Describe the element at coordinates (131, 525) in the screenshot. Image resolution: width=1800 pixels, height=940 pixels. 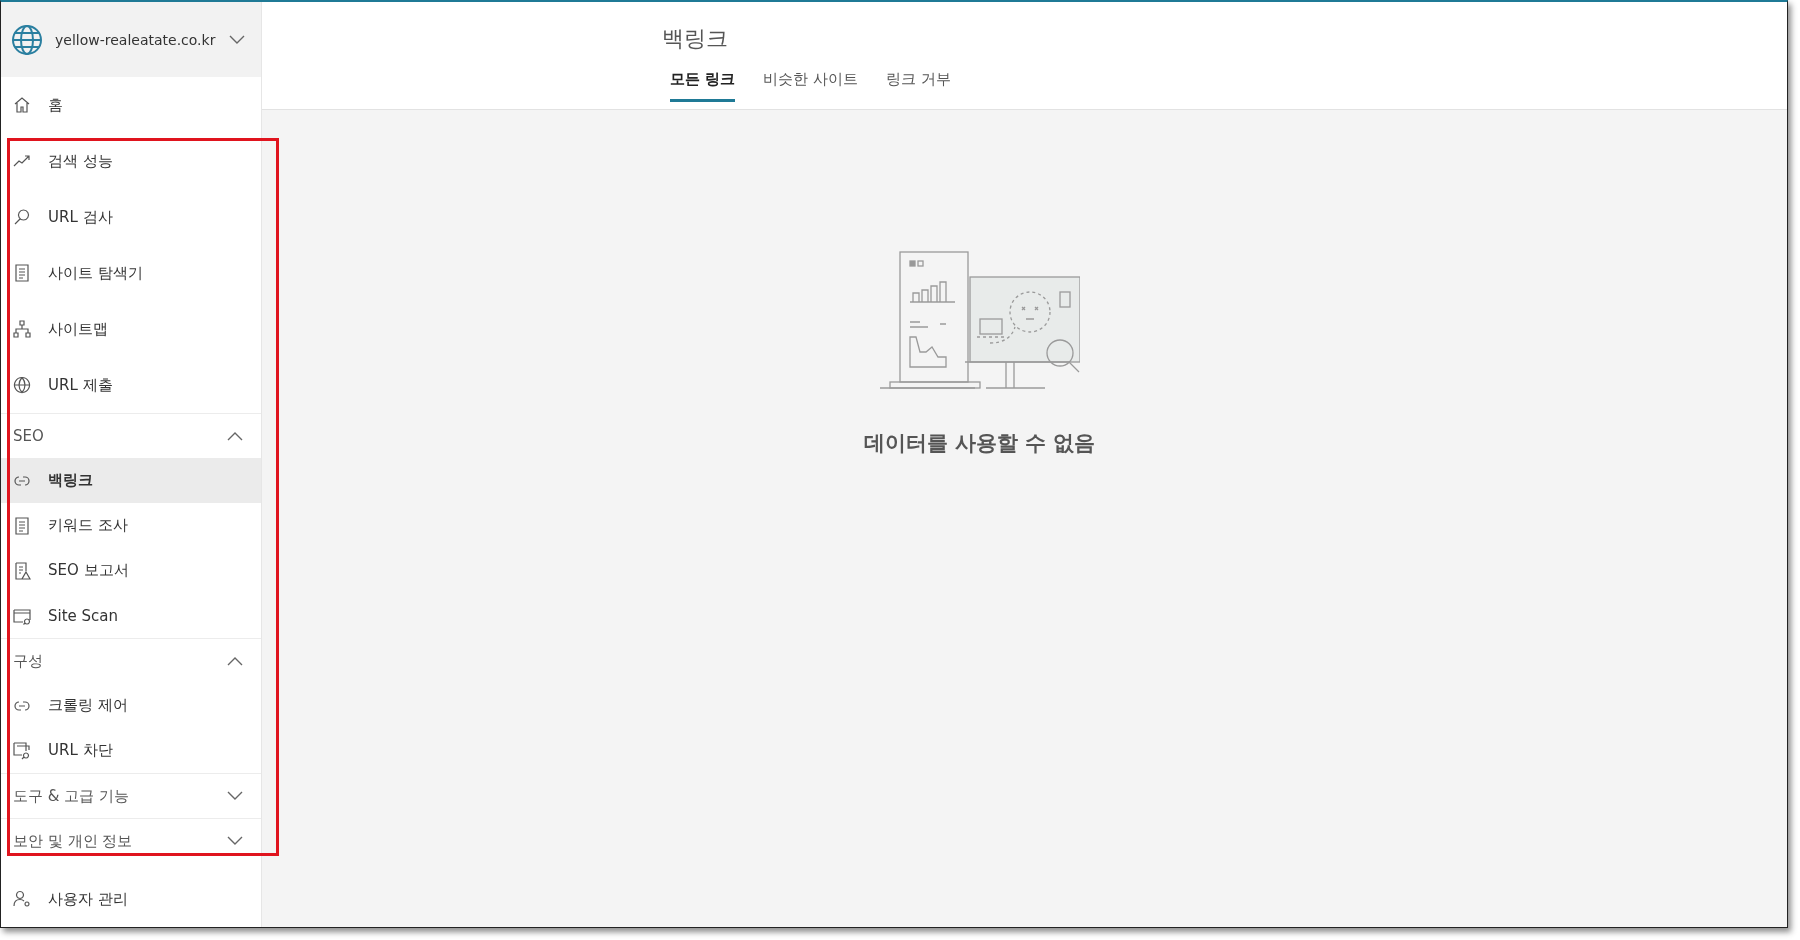
I see `nav-item: 키워드 조사` at that location.